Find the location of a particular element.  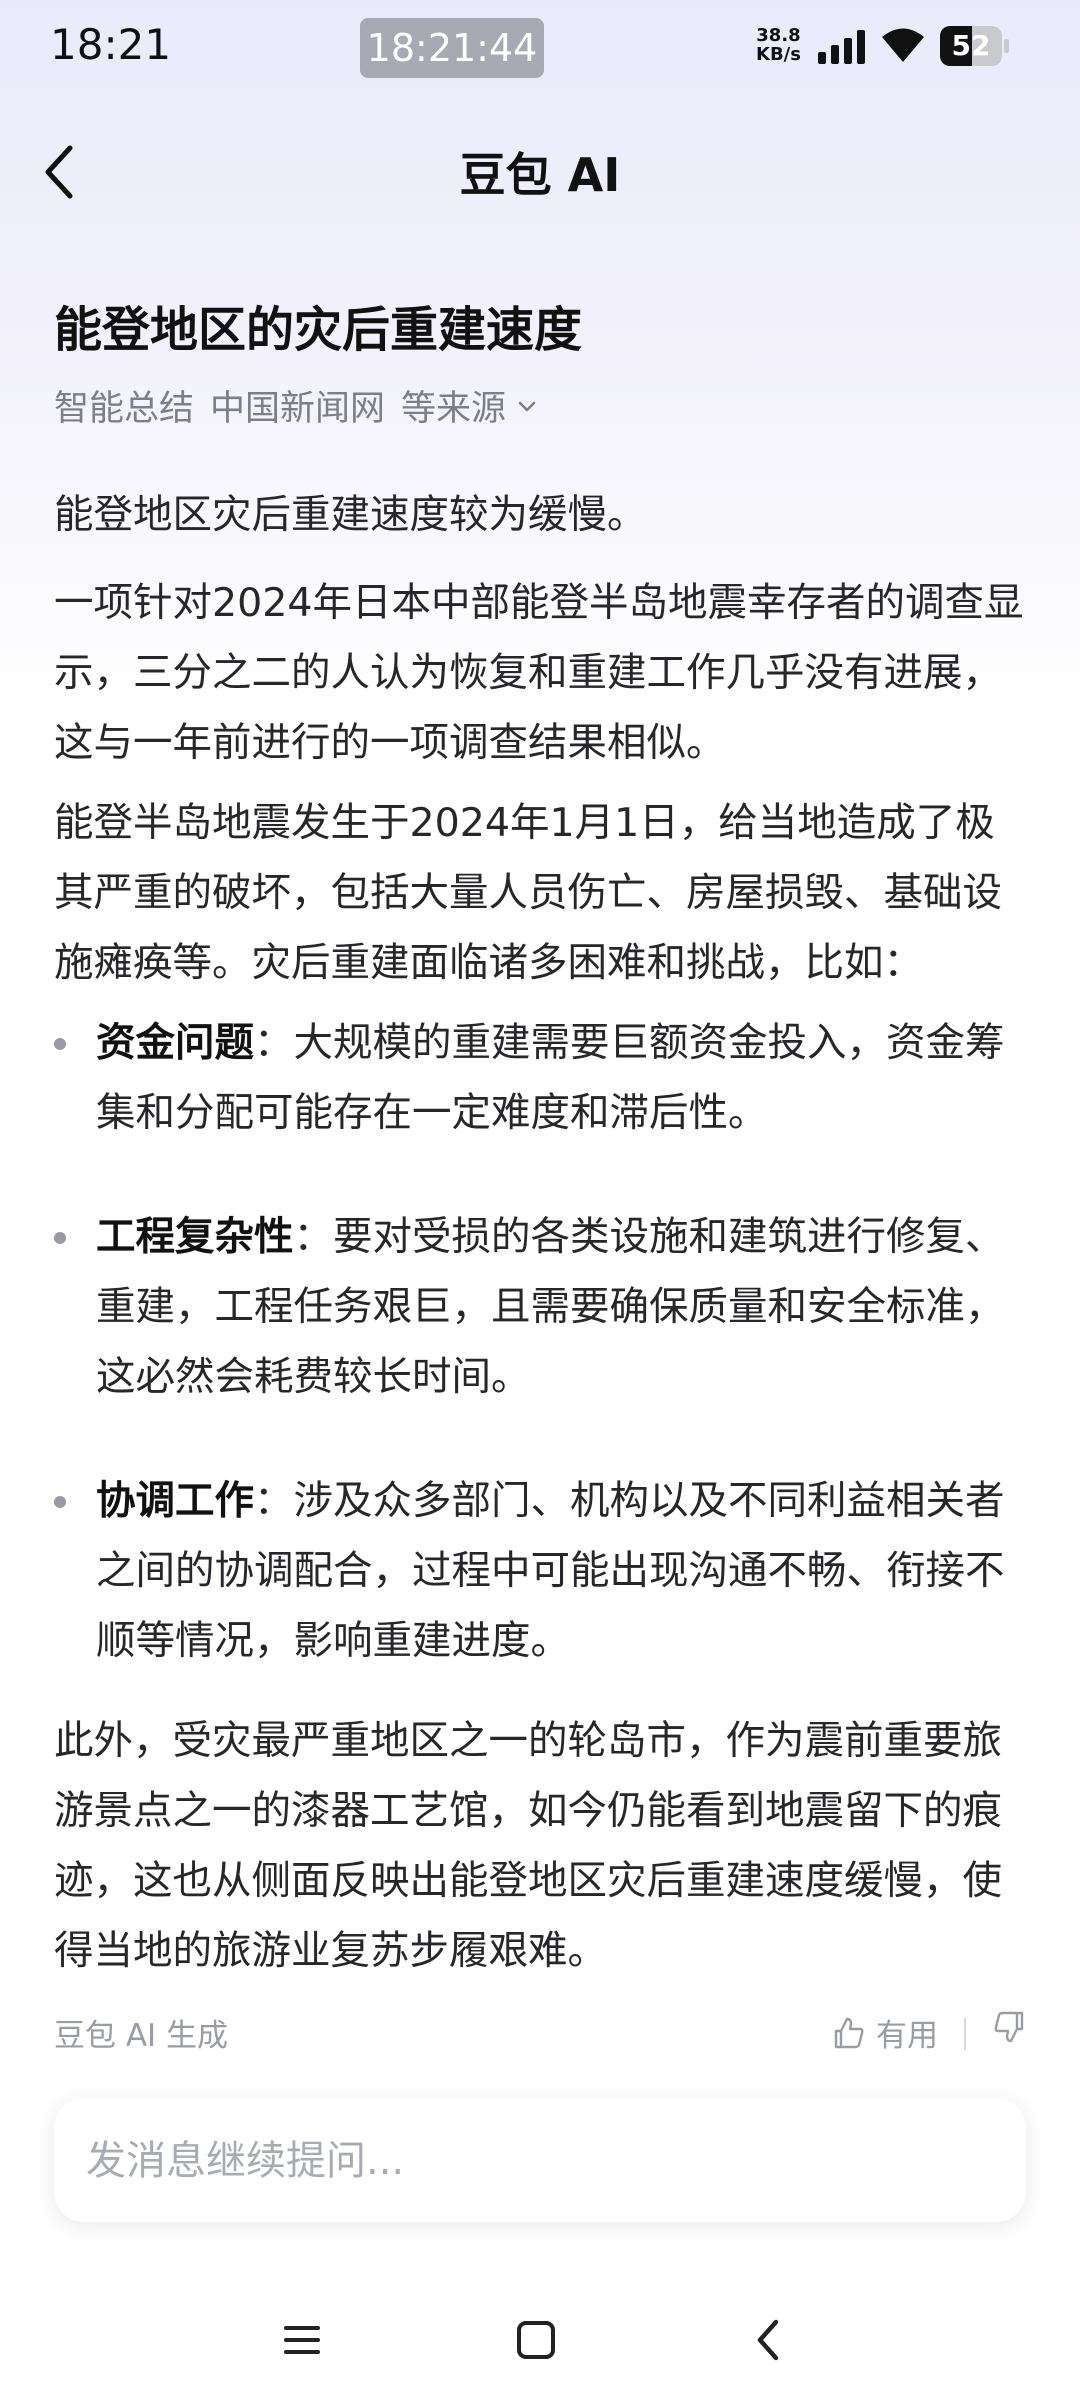

sources-suffix: 等来源 is located at coordinates (454, 409).